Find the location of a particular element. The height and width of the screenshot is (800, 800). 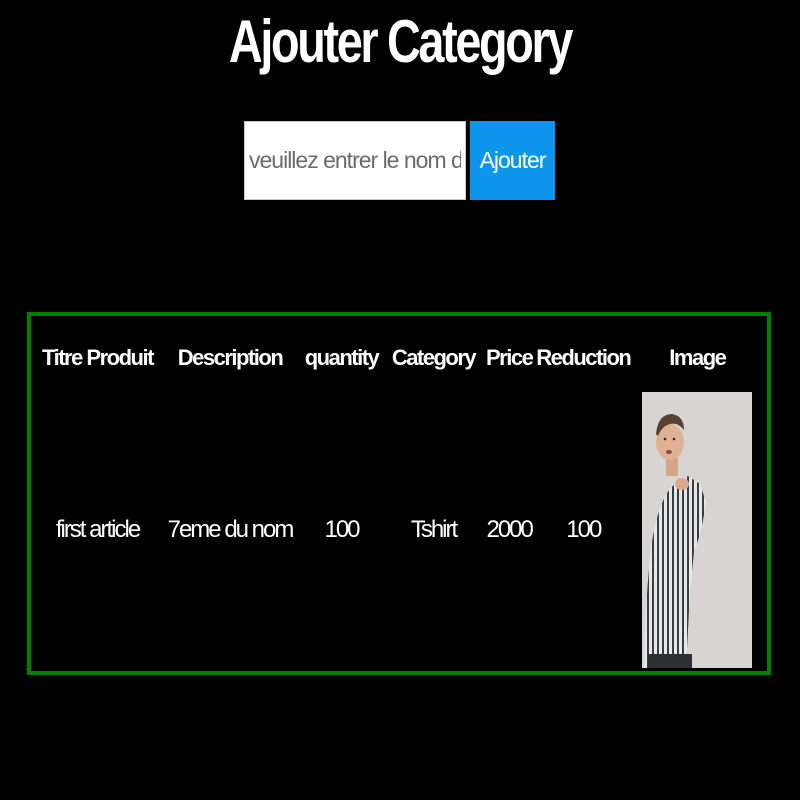

ajouter-button: Ajouter is located at coordinates (512, 160).